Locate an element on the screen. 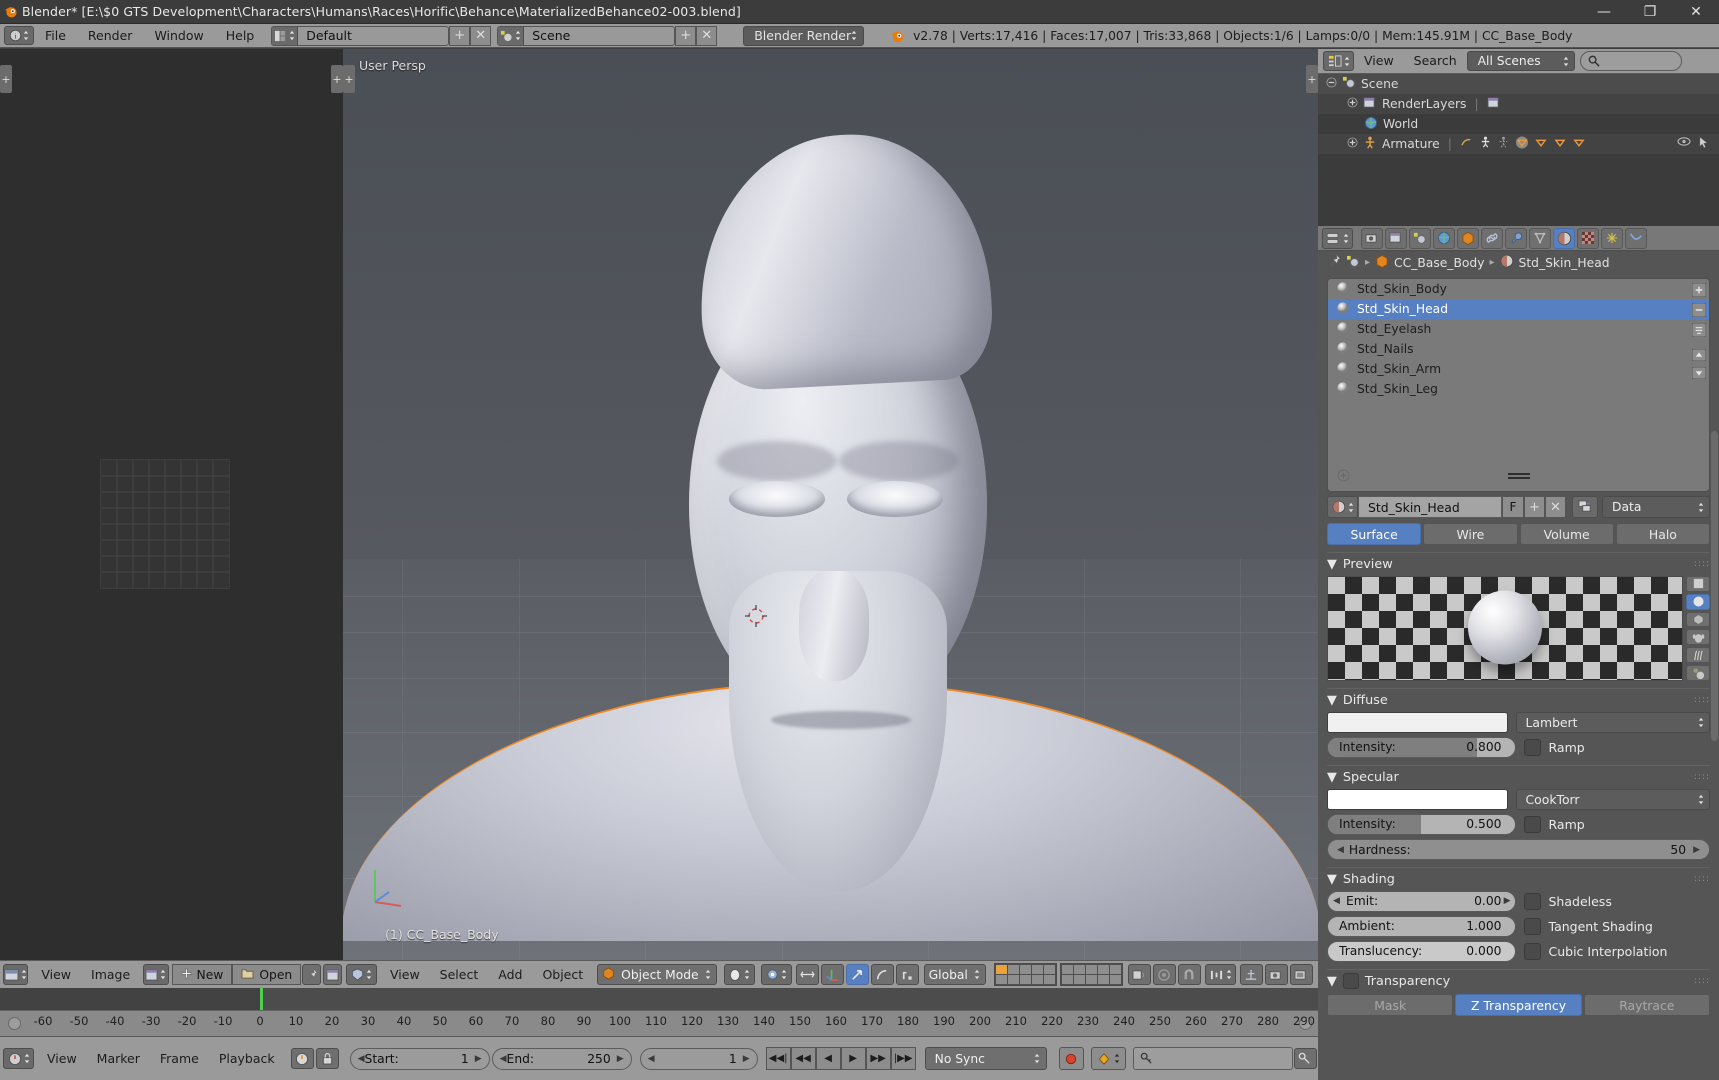 The height and width of the screenshot is (1080, 1719). tab-material-icon is located at coordinates (1564, 238).